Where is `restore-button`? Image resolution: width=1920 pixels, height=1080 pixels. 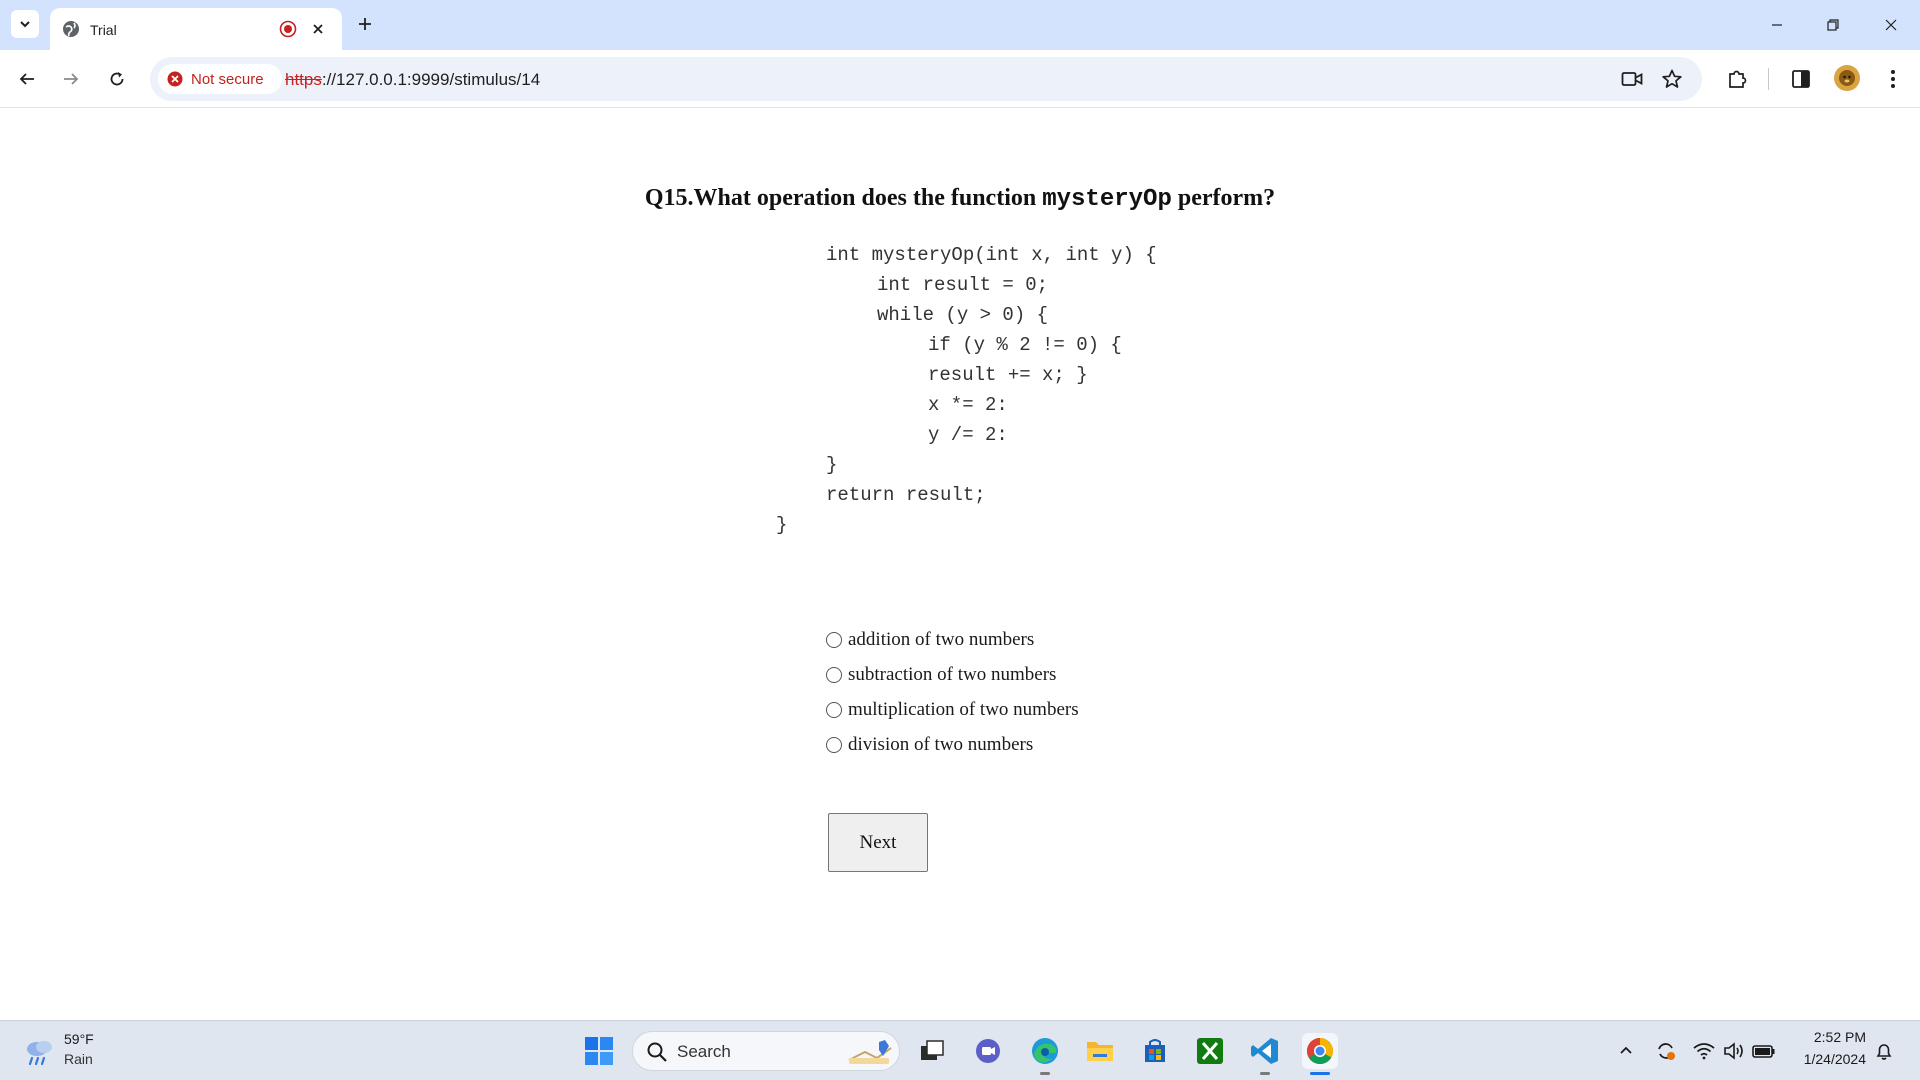 restore-button is located at coordinates (1833, 25).